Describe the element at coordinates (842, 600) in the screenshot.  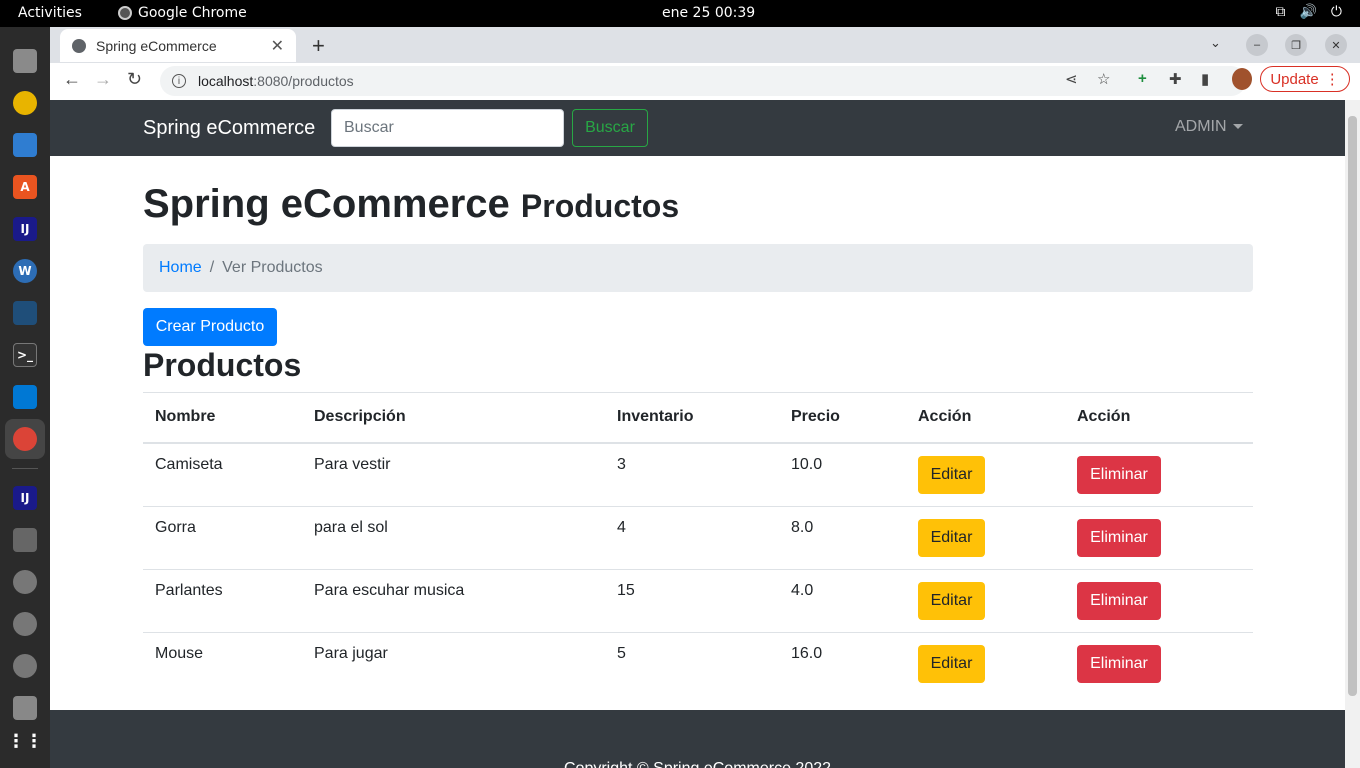
I see `cell-precio: 4.0` at that location.